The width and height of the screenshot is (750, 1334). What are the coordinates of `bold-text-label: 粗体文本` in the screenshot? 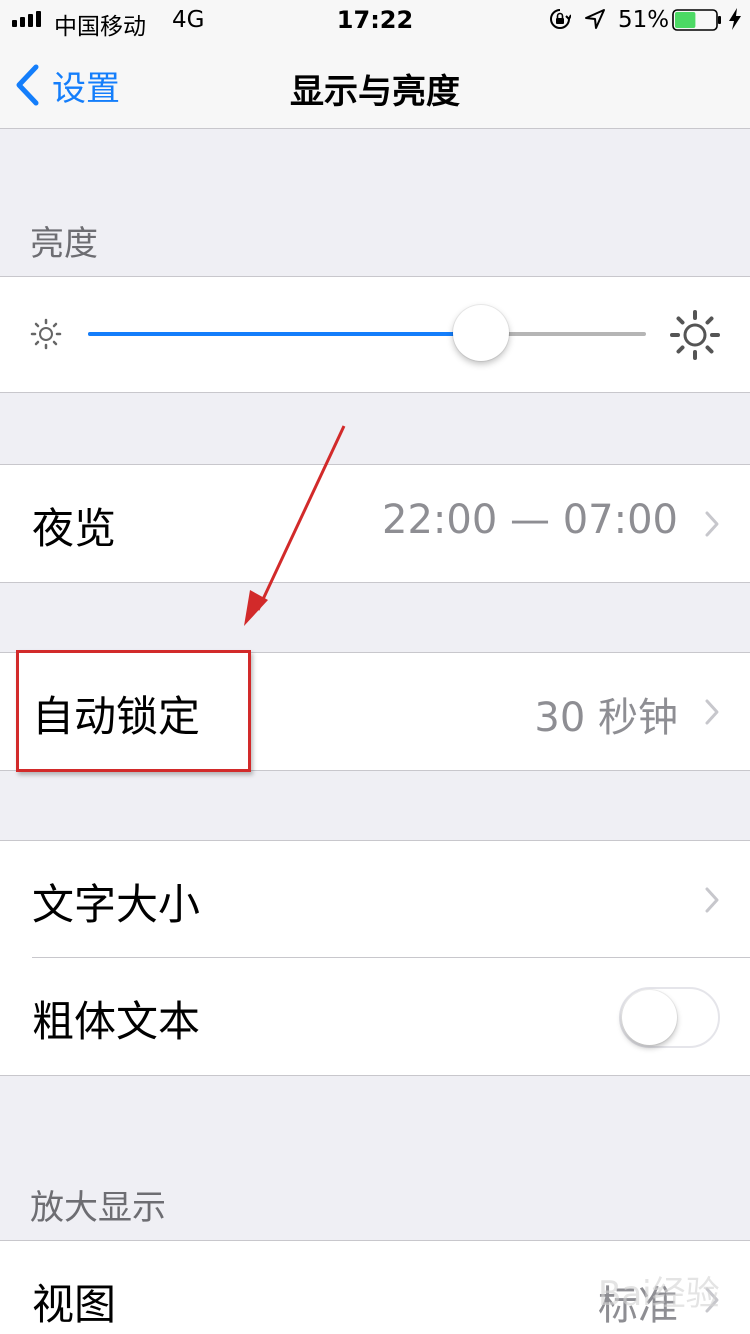 It's located at (116, 1021).